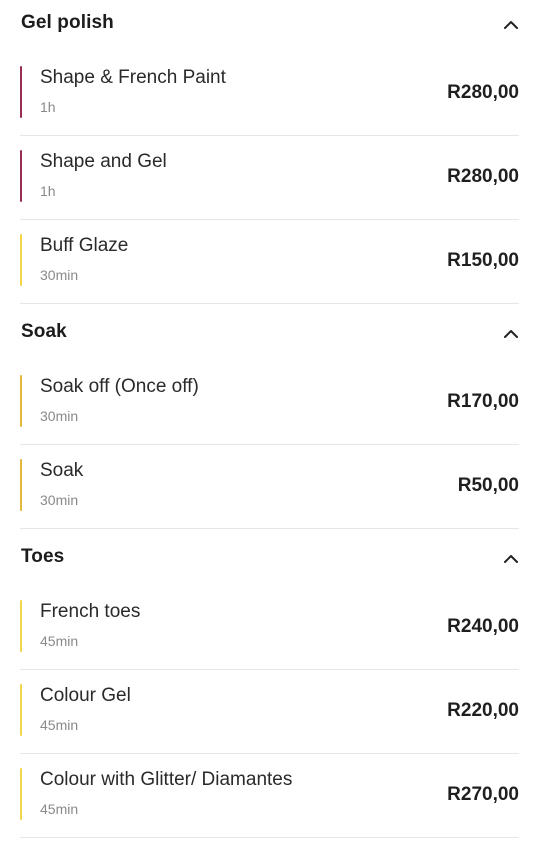  Describe the element at coordinates (270, 334) in the screenshot. I see `section-header-soak: Soak` at that location.